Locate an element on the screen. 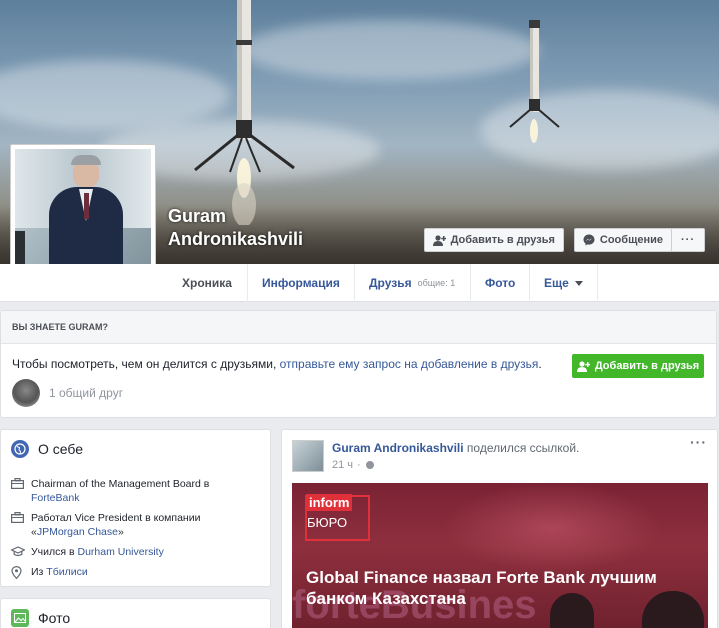 This screenshot has width=719, height=628. tab-photos: Фото is located at coordinates (499, 283).